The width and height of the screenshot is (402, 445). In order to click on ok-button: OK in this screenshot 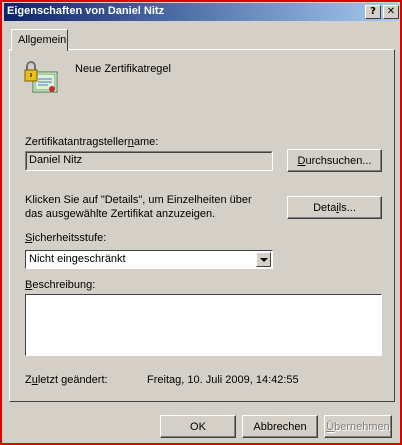, I will do `click(198, 426)`.